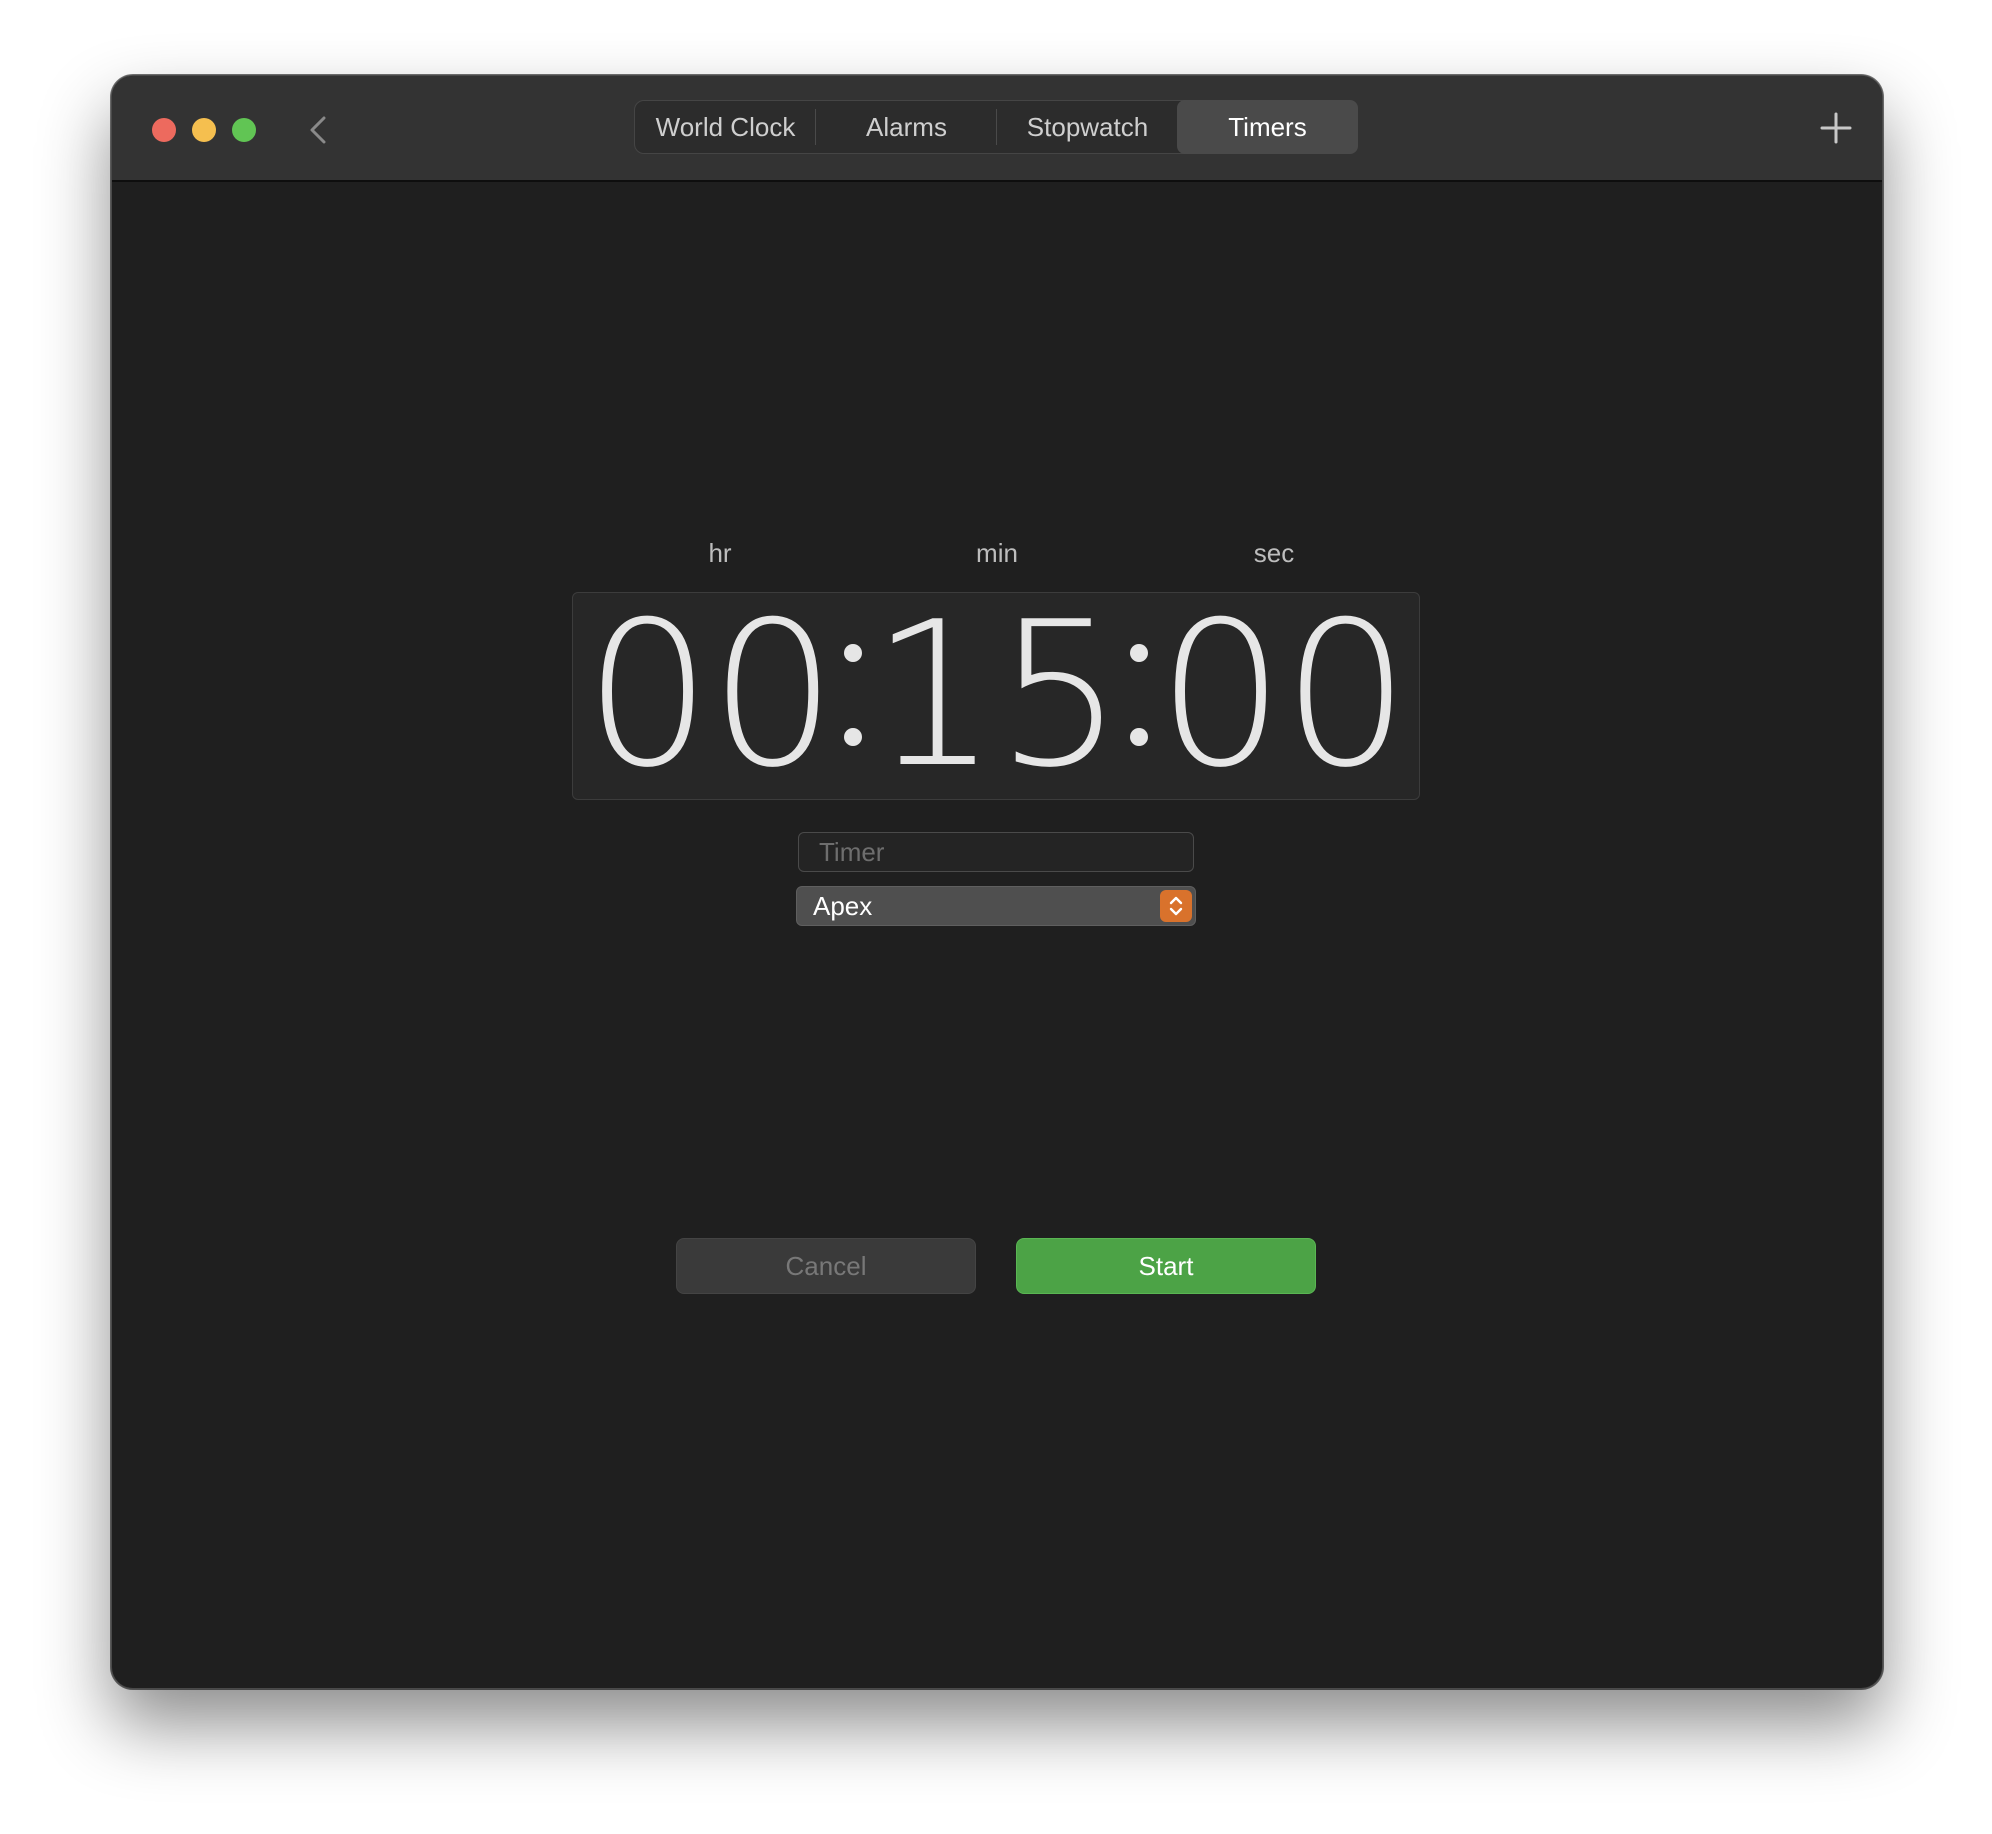 The height and width of the screenshot is (1834, 1992). I want to click on chevron-up-down-icon, so click(1176, 906).